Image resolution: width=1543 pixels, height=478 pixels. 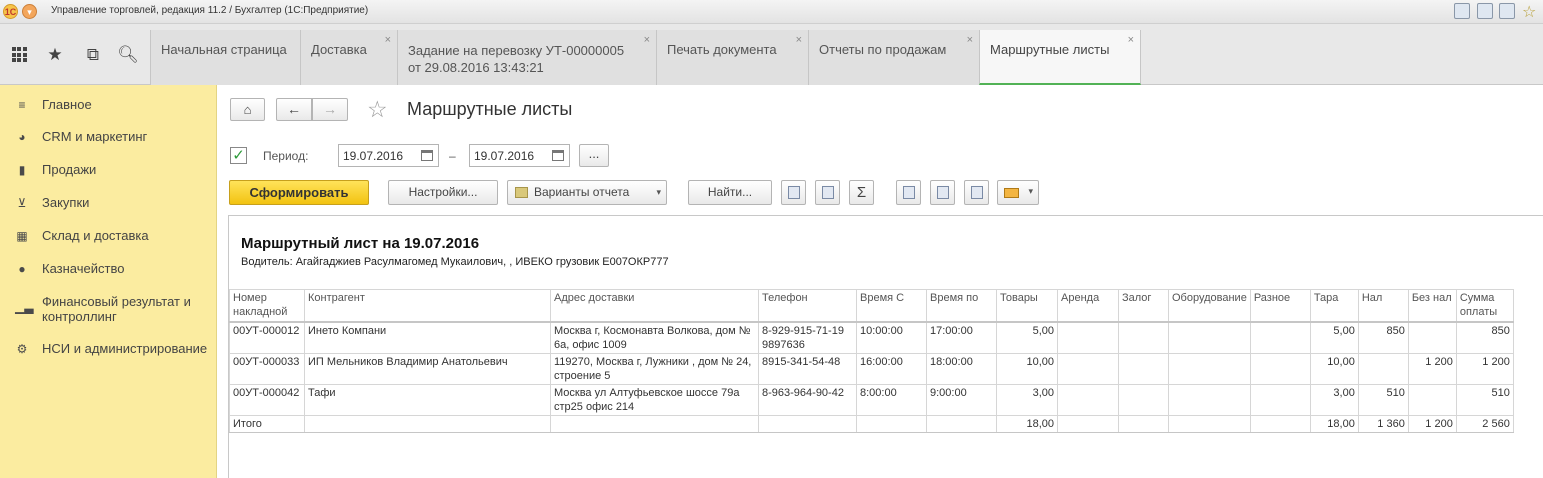 What do you see at coordinates (267, 399) in the screenshot?
I see `table-cell: 00УТ-000042` at bounding box center [267, 399].